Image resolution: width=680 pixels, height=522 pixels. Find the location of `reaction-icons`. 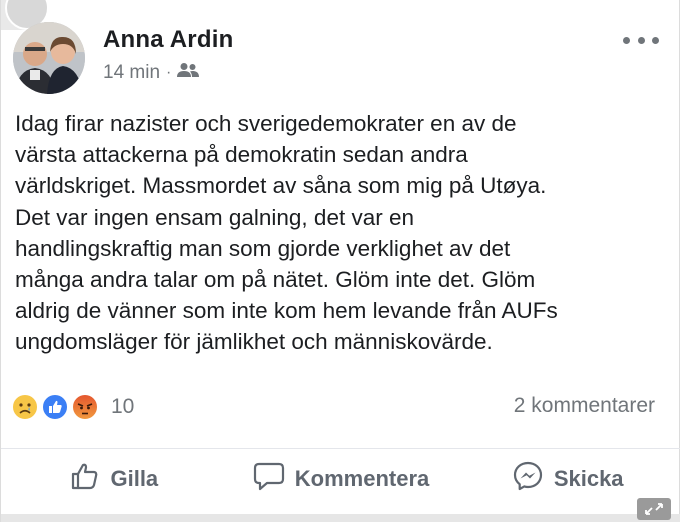

reaction-icons is located at coordinates (57, 407).